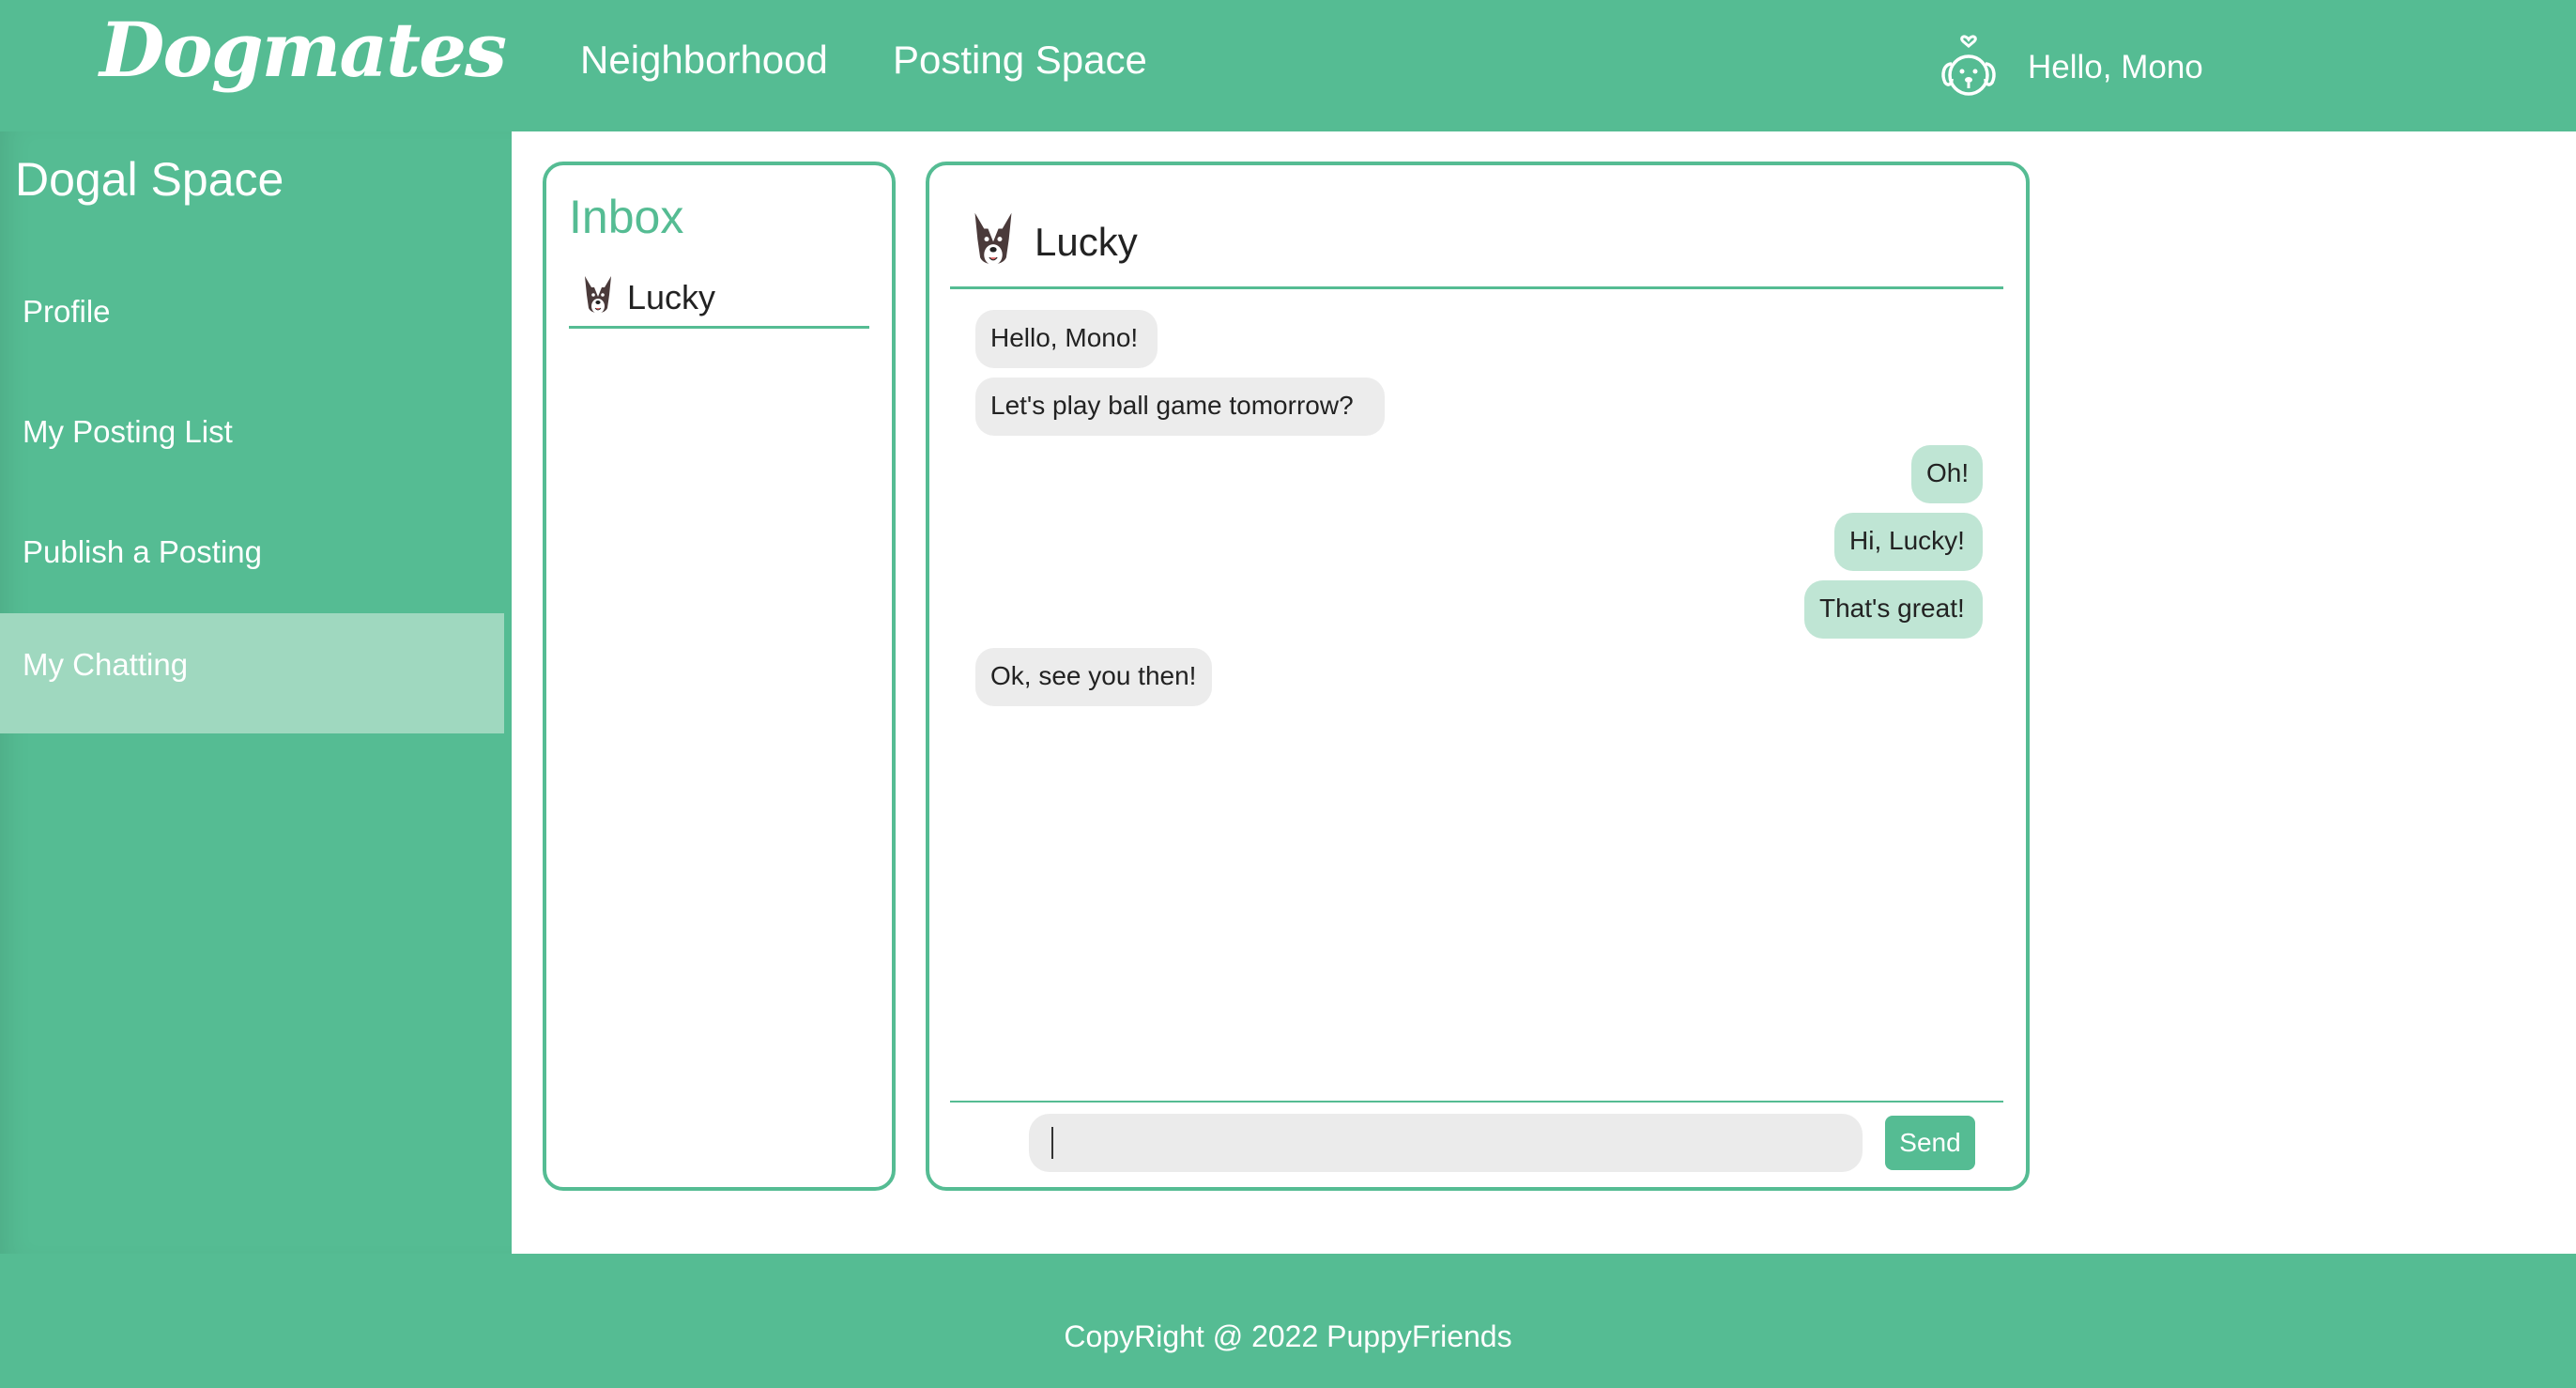  Describe the element at coordinates (1446, 1143) in the screenshot. I see `message-input` at that location.